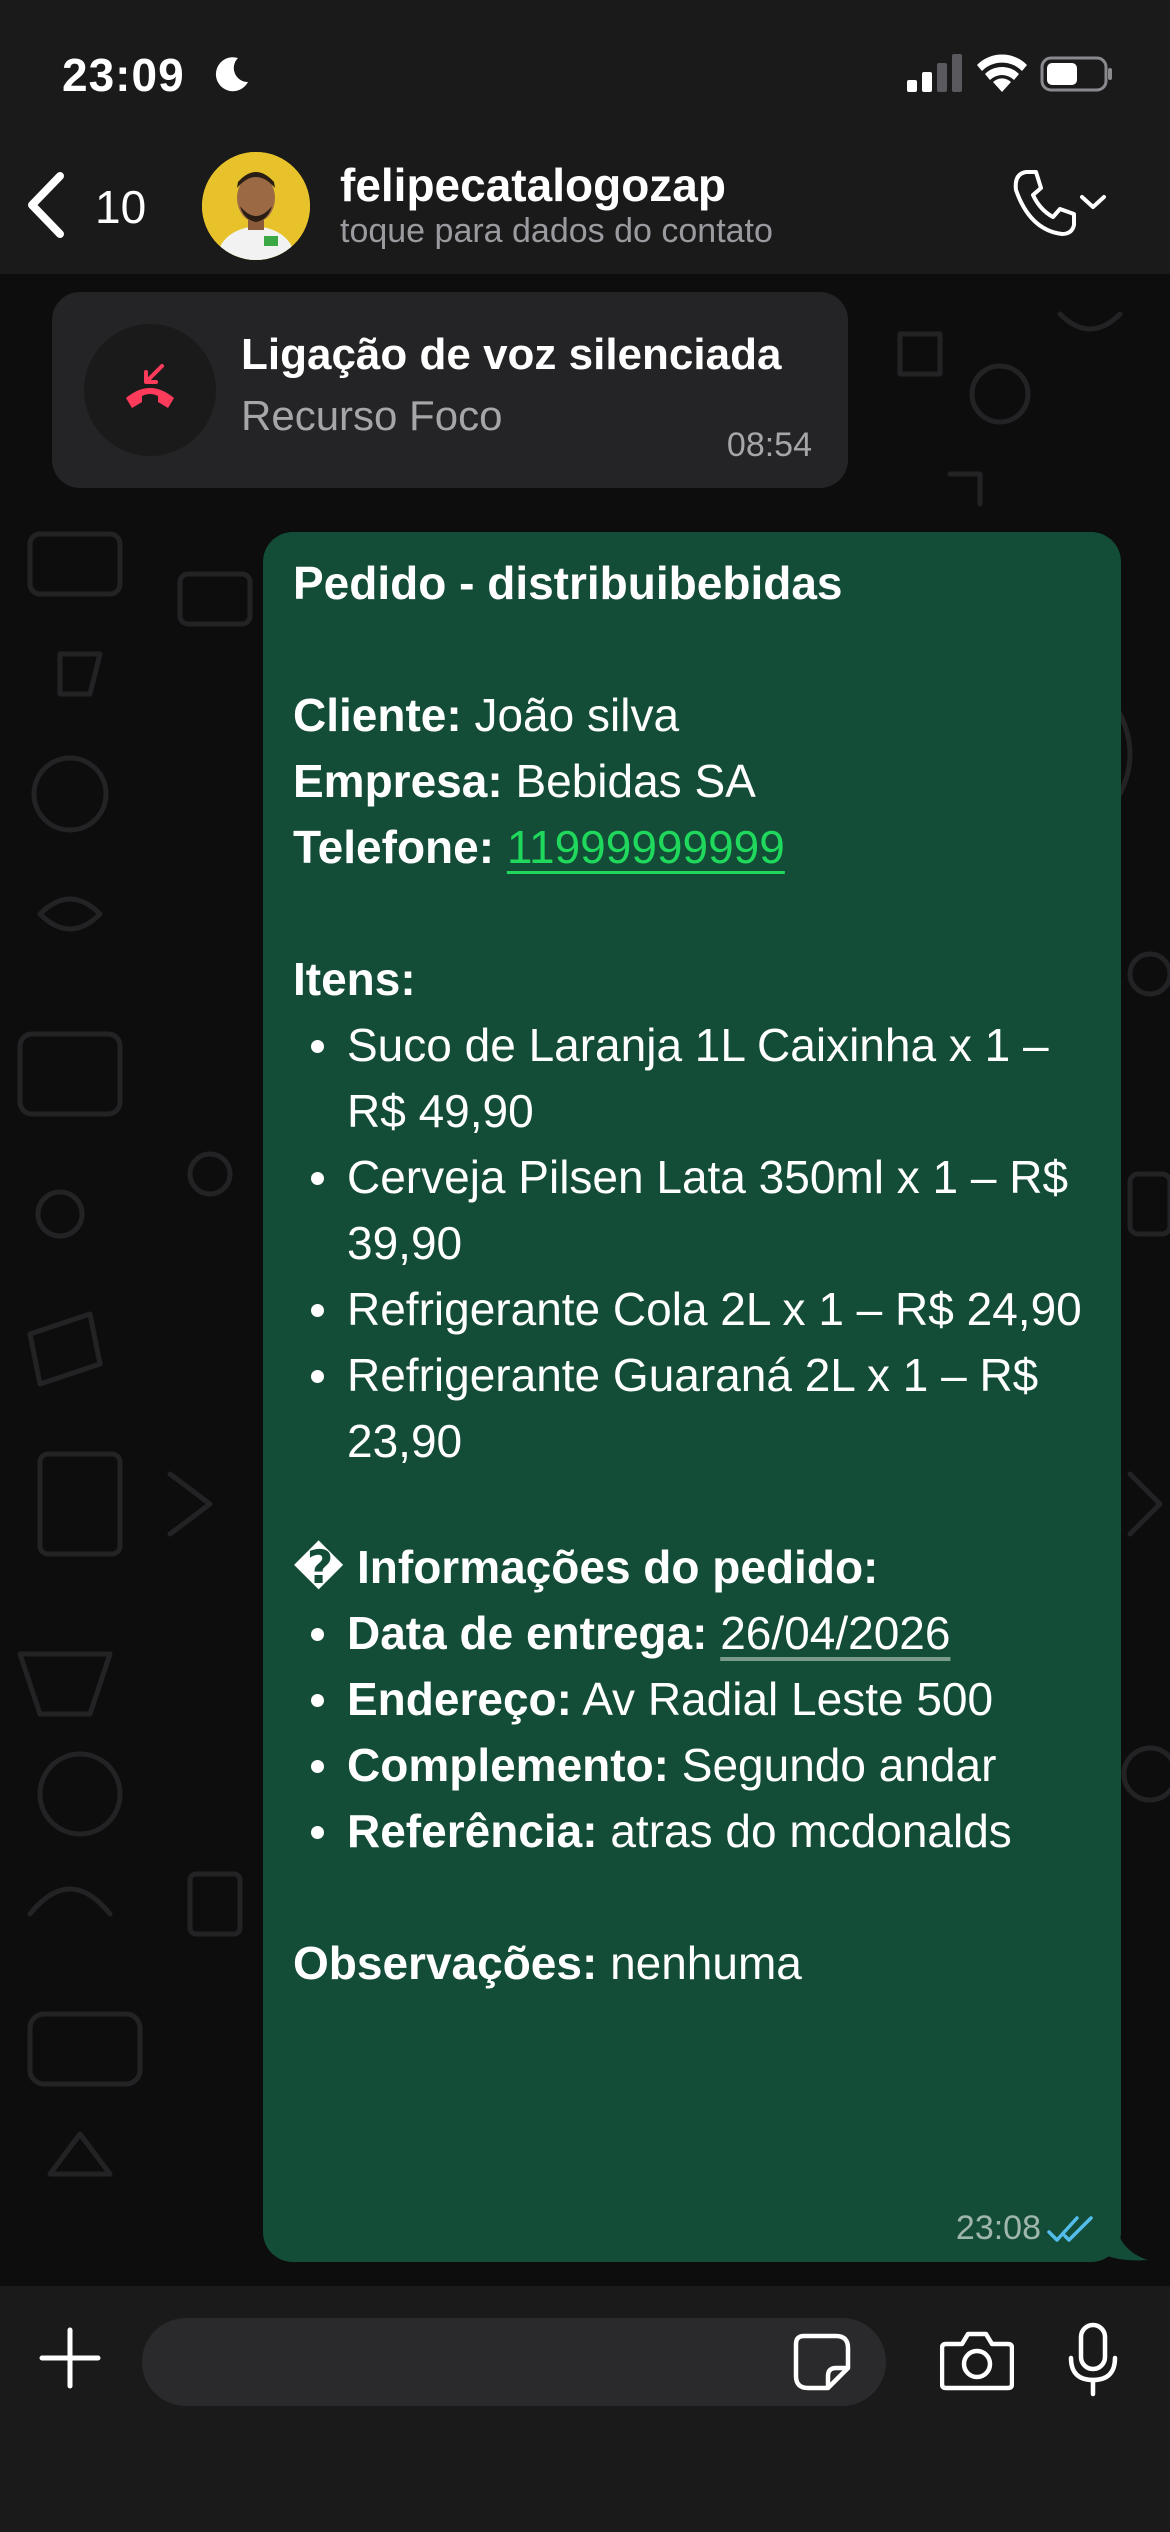 This screenshot has width=1170, height=2532. What do you see at coordinates (1076, 74) in the screenshot?
I see `battery-icon` at bounding box center [1076, 74].